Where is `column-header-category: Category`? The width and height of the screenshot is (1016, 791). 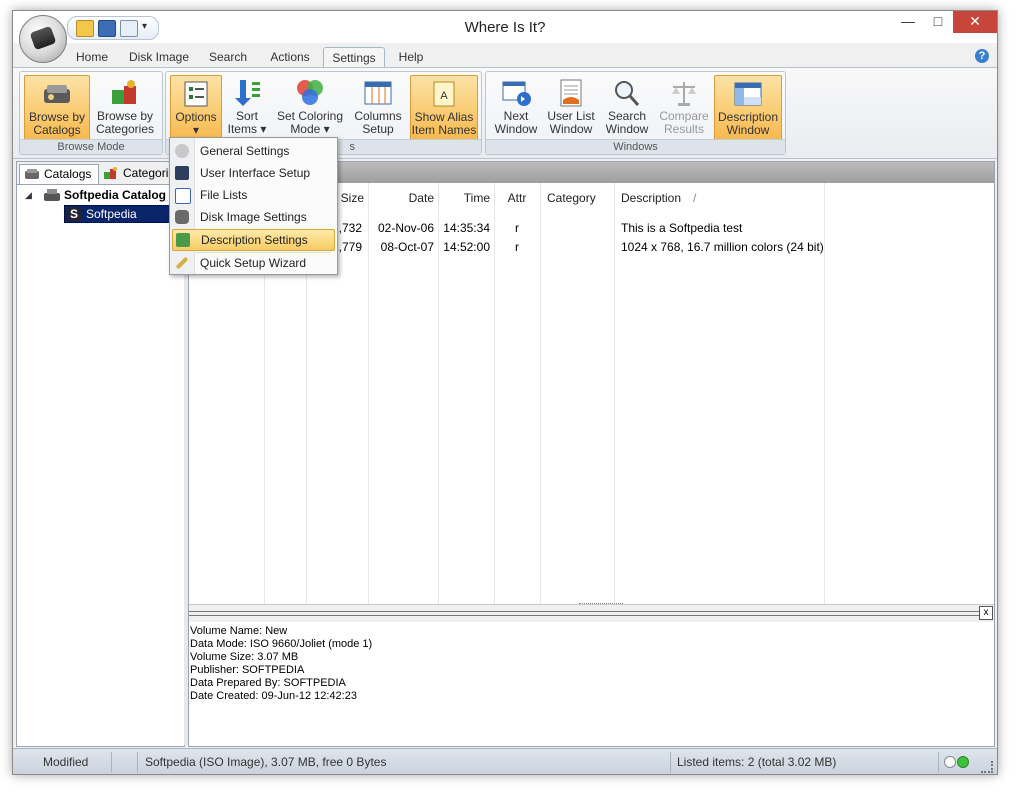
column-header-category: Category is located at coordinates (579, 198).